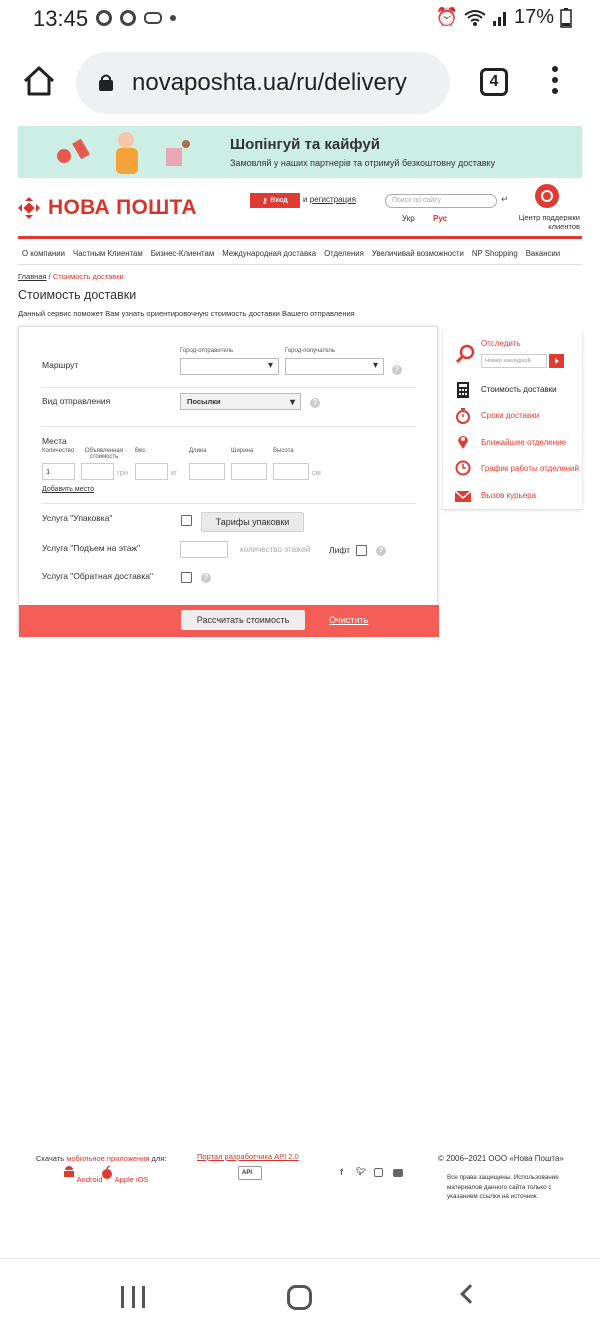 This screenshot has width=600, height=1332. I want to click on shipment-type-select: Посылки, so click(240, 401).